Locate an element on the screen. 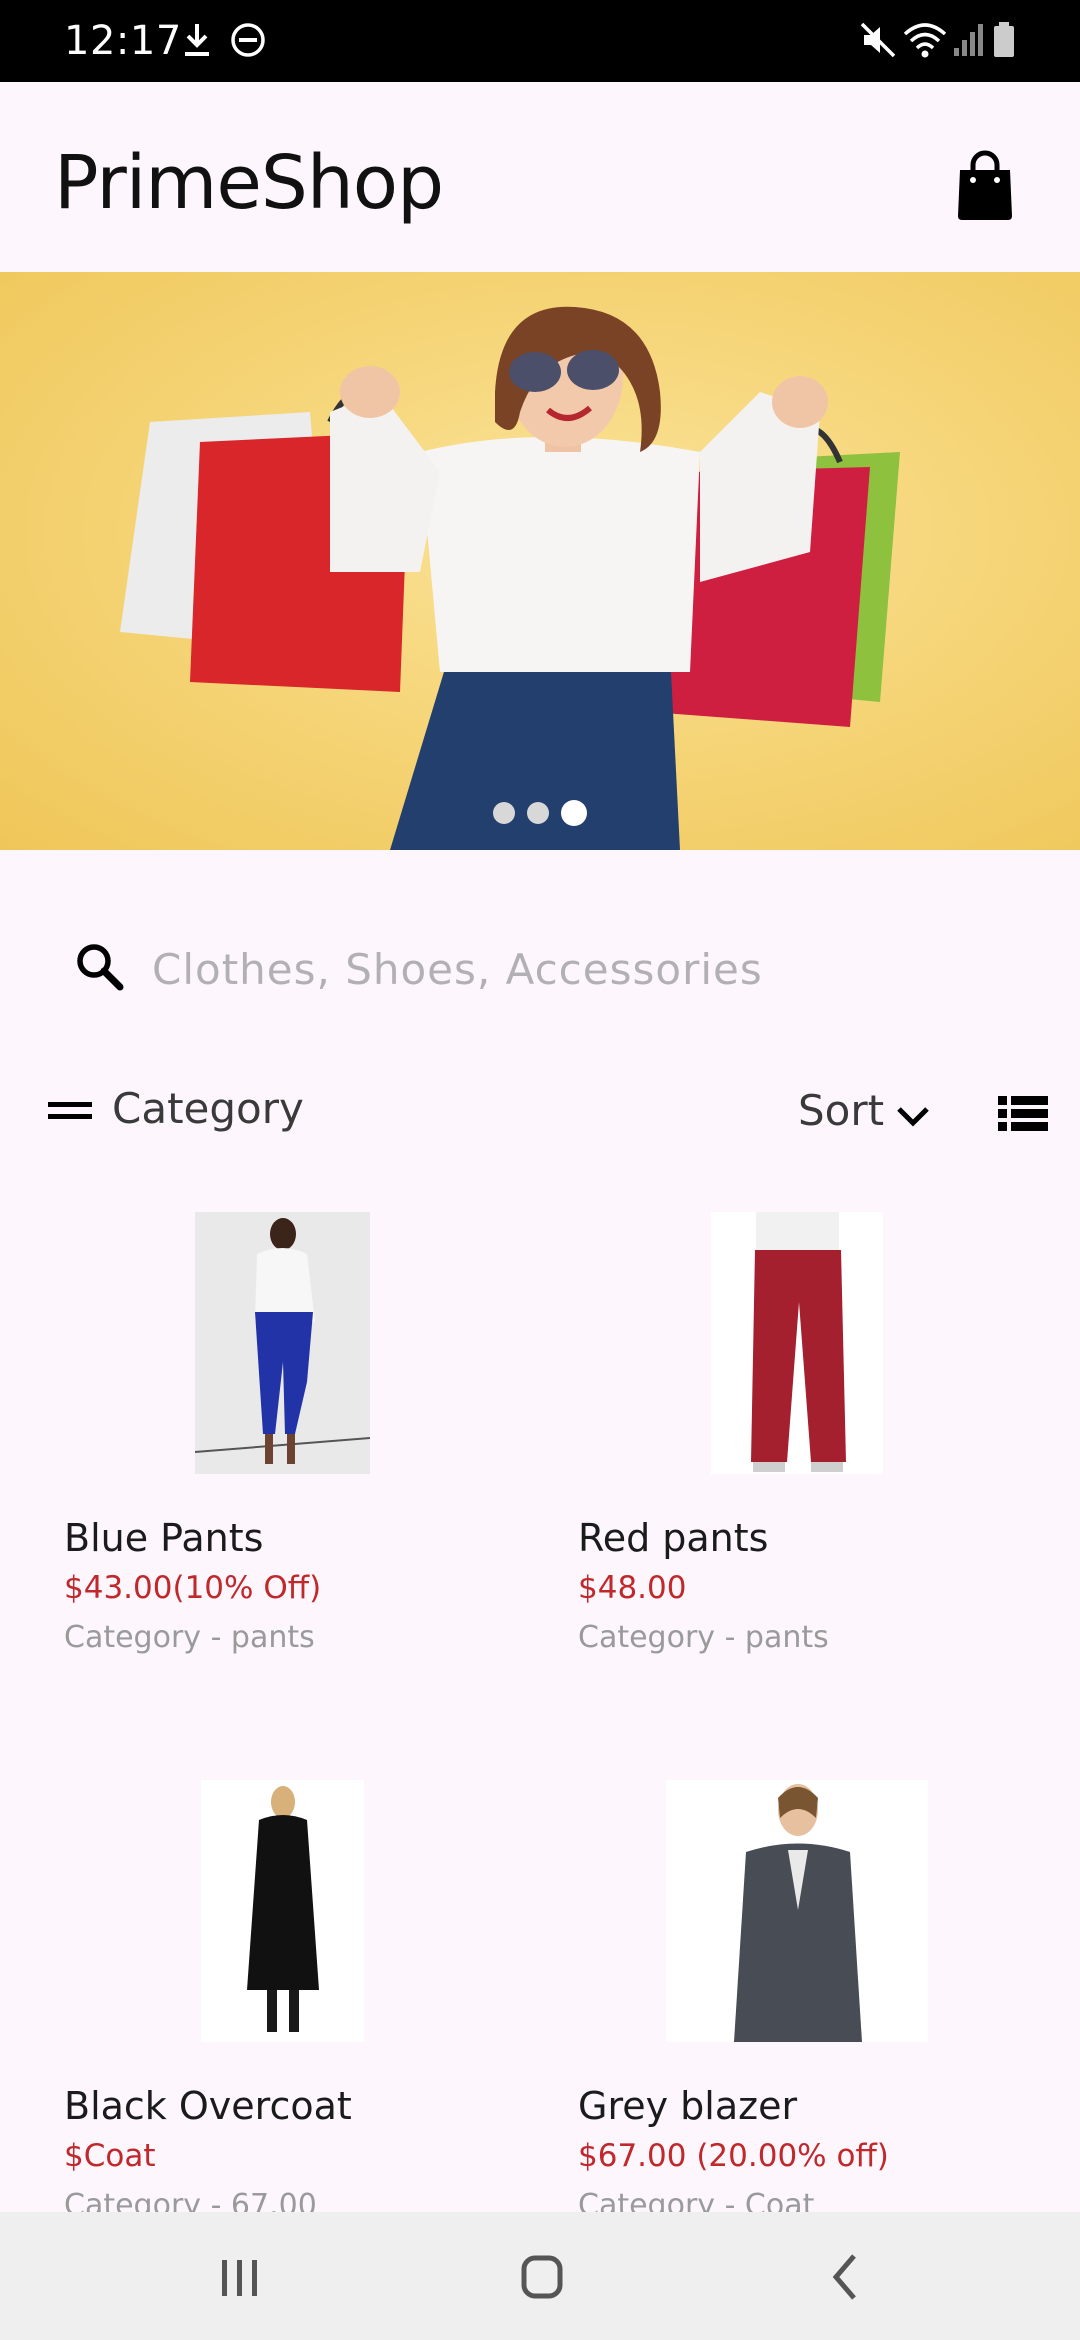 This screenshot has height=2340, width=1080. menu-icon is located at coordinates (70, 1110).